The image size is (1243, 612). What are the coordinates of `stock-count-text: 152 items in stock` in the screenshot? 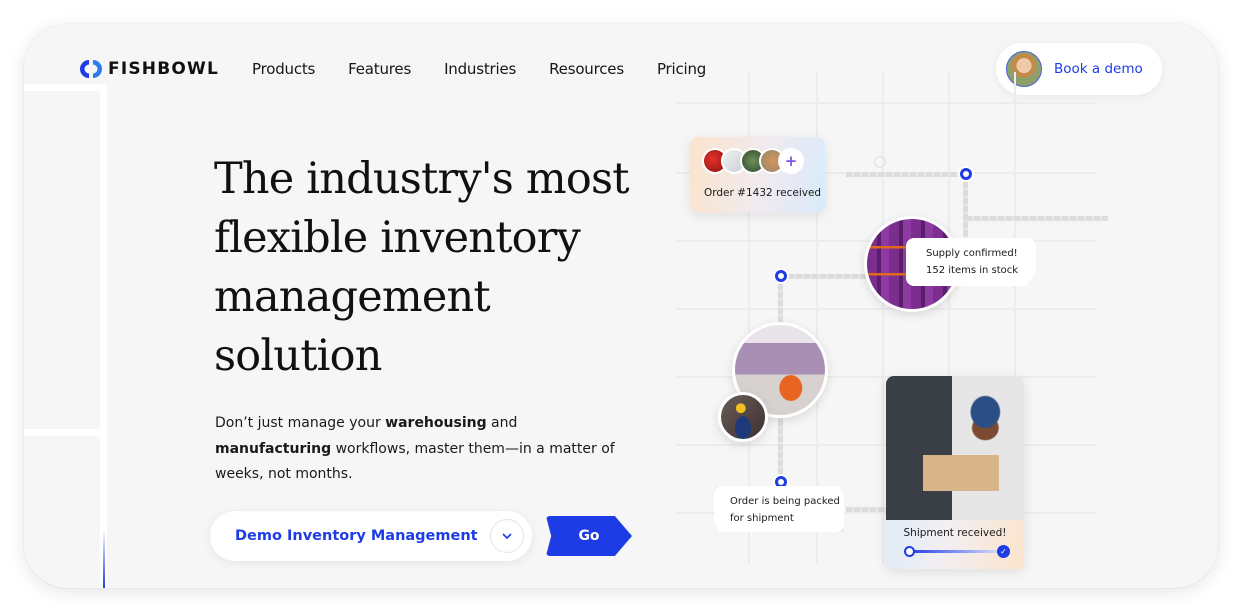 It's located at (972, 270).